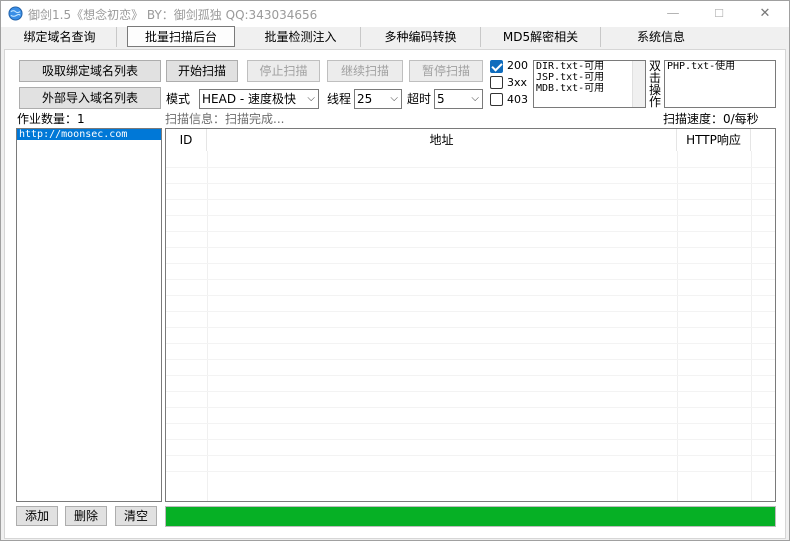 This screenshot has height=541, width=790. Describe the element at coordinates (51, 119) in the screenshot. I see `job-count-label: 作业数量：1` at that location.